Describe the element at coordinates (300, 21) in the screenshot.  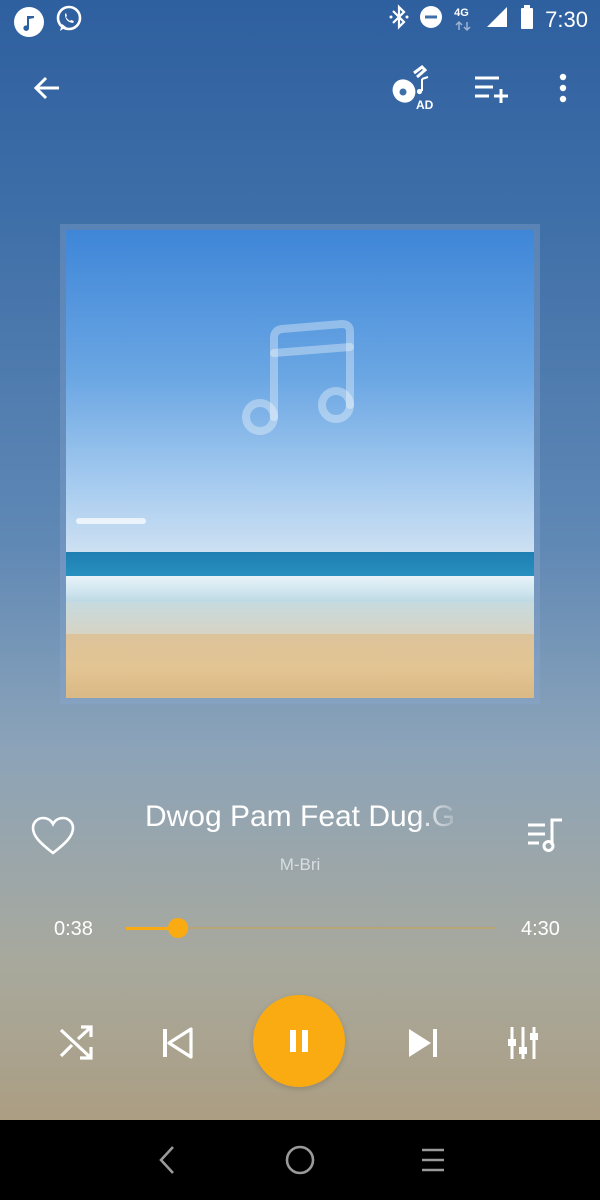
I see `status-bar: 4G 7:30` at that location.